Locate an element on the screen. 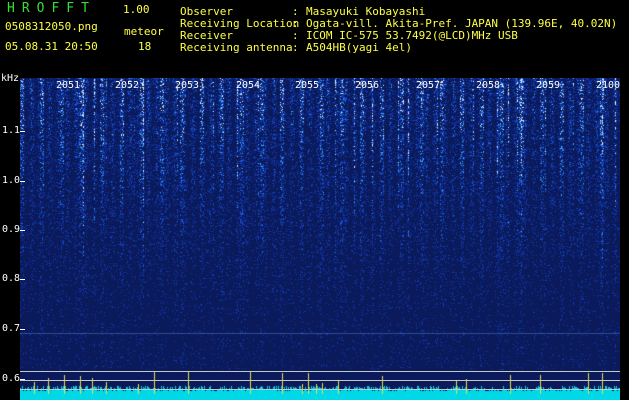 This screenshot has height=400, width=629. axis-unit: kHz is located at coordinates (10, 78).